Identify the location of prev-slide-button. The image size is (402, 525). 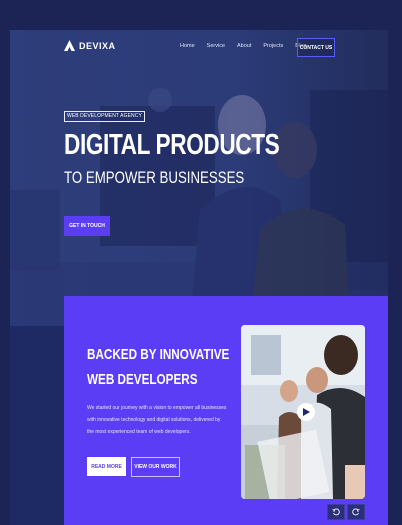
(336, 512).